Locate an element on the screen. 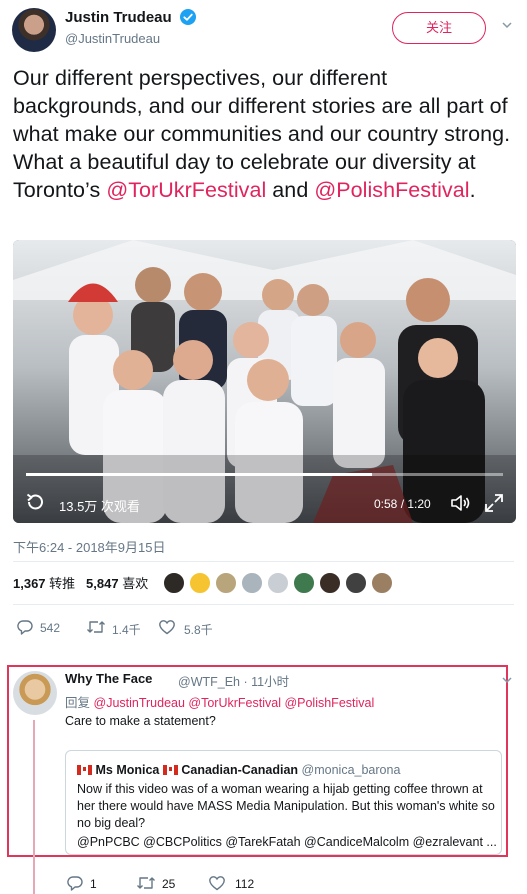 Image resolution: width=527 pixels, height=894 pixels. reply-button: 542 is located at coordinates (41, 628).